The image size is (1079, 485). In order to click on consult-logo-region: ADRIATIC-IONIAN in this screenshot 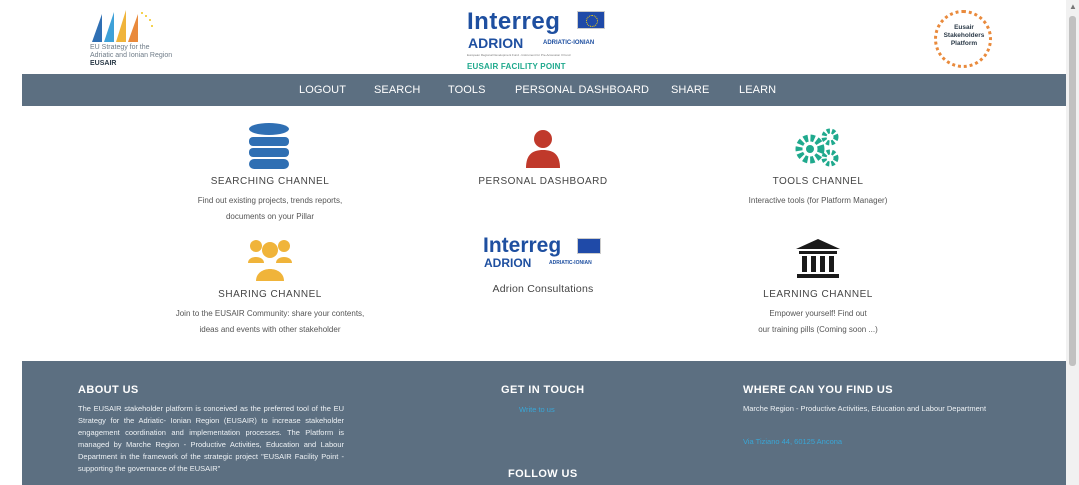, I will do `click(570, 263)`.